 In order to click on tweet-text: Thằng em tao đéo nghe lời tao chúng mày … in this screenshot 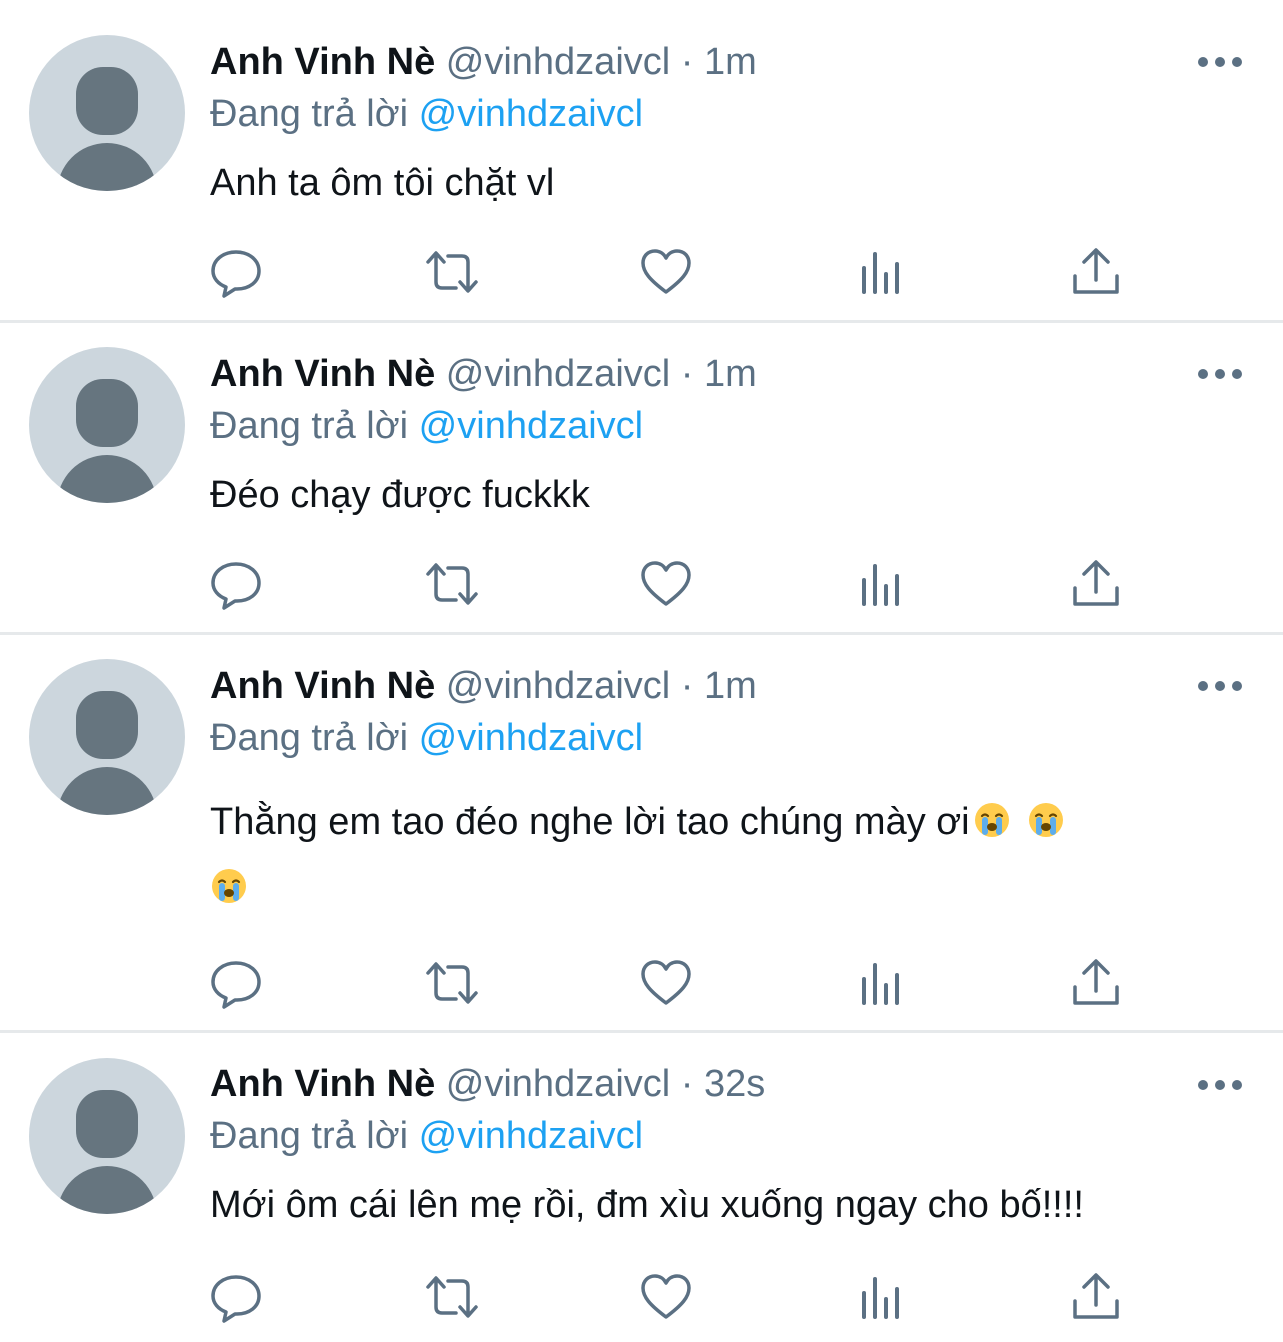, I will do `click(590, 822)`.